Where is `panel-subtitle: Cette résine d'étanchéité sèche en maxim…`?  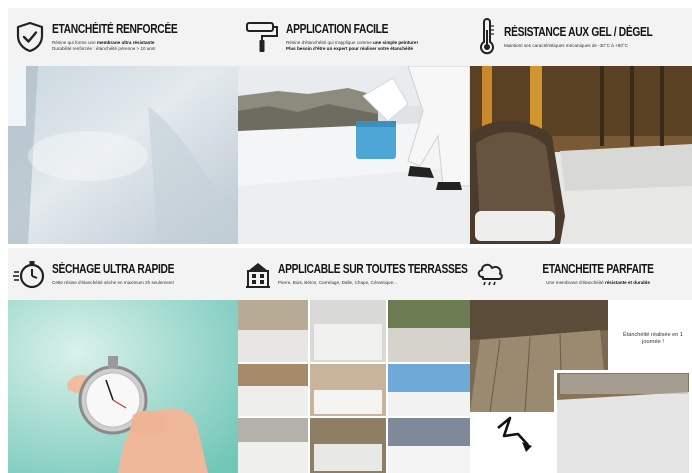 panel-subtitle: Cette résine d'étanchéité sèche en maxim… is located at coordinates (113, 282).